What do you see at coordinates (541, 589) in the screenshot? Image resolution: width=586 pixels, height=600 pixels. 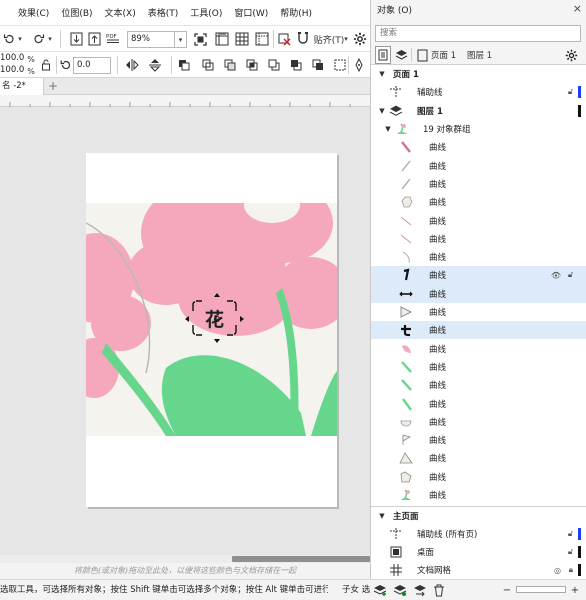 I see `thumbnail-size-slider` at bounding box center [541, 589].